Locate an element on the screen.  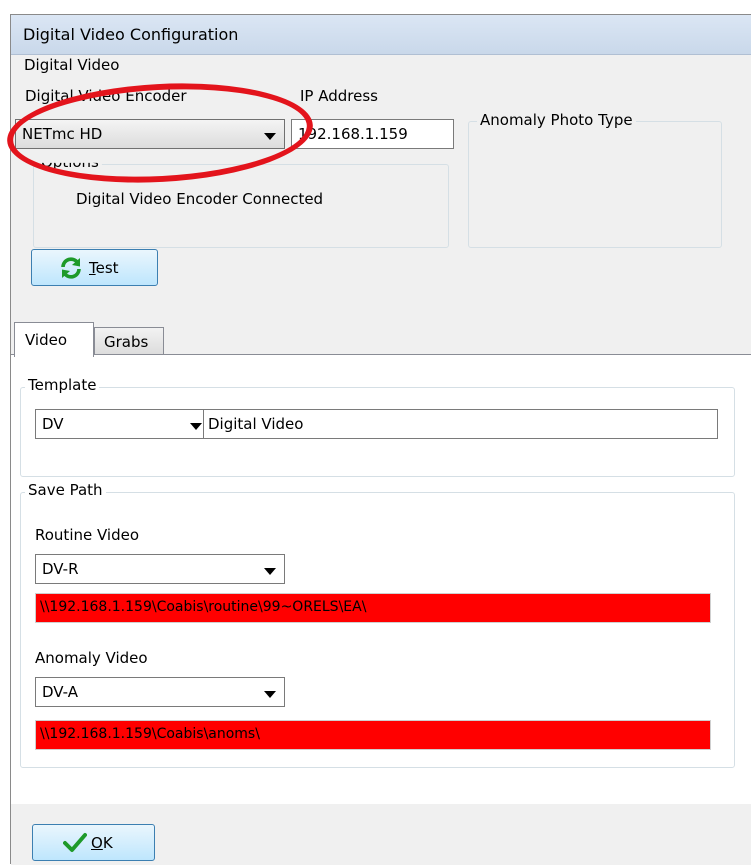
tab-video: Video is located at coordinates (54, 339).